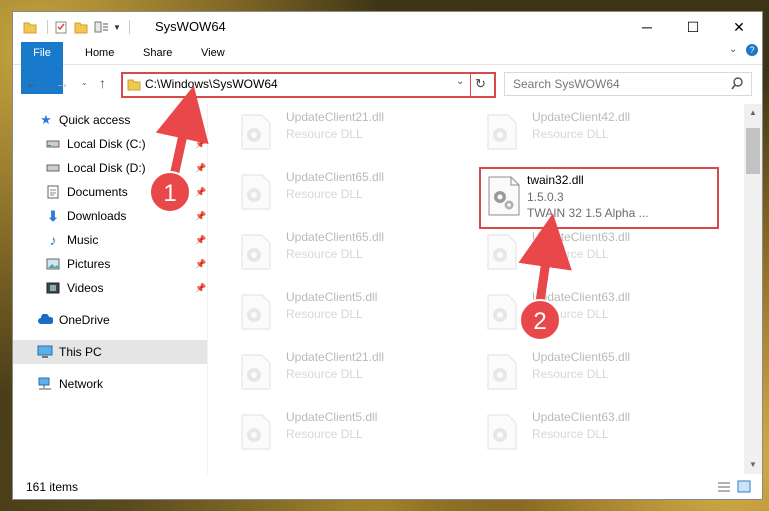  Describe the element at coordinates (102, 27) in the screenshot. I see `customize-icon` at that location.